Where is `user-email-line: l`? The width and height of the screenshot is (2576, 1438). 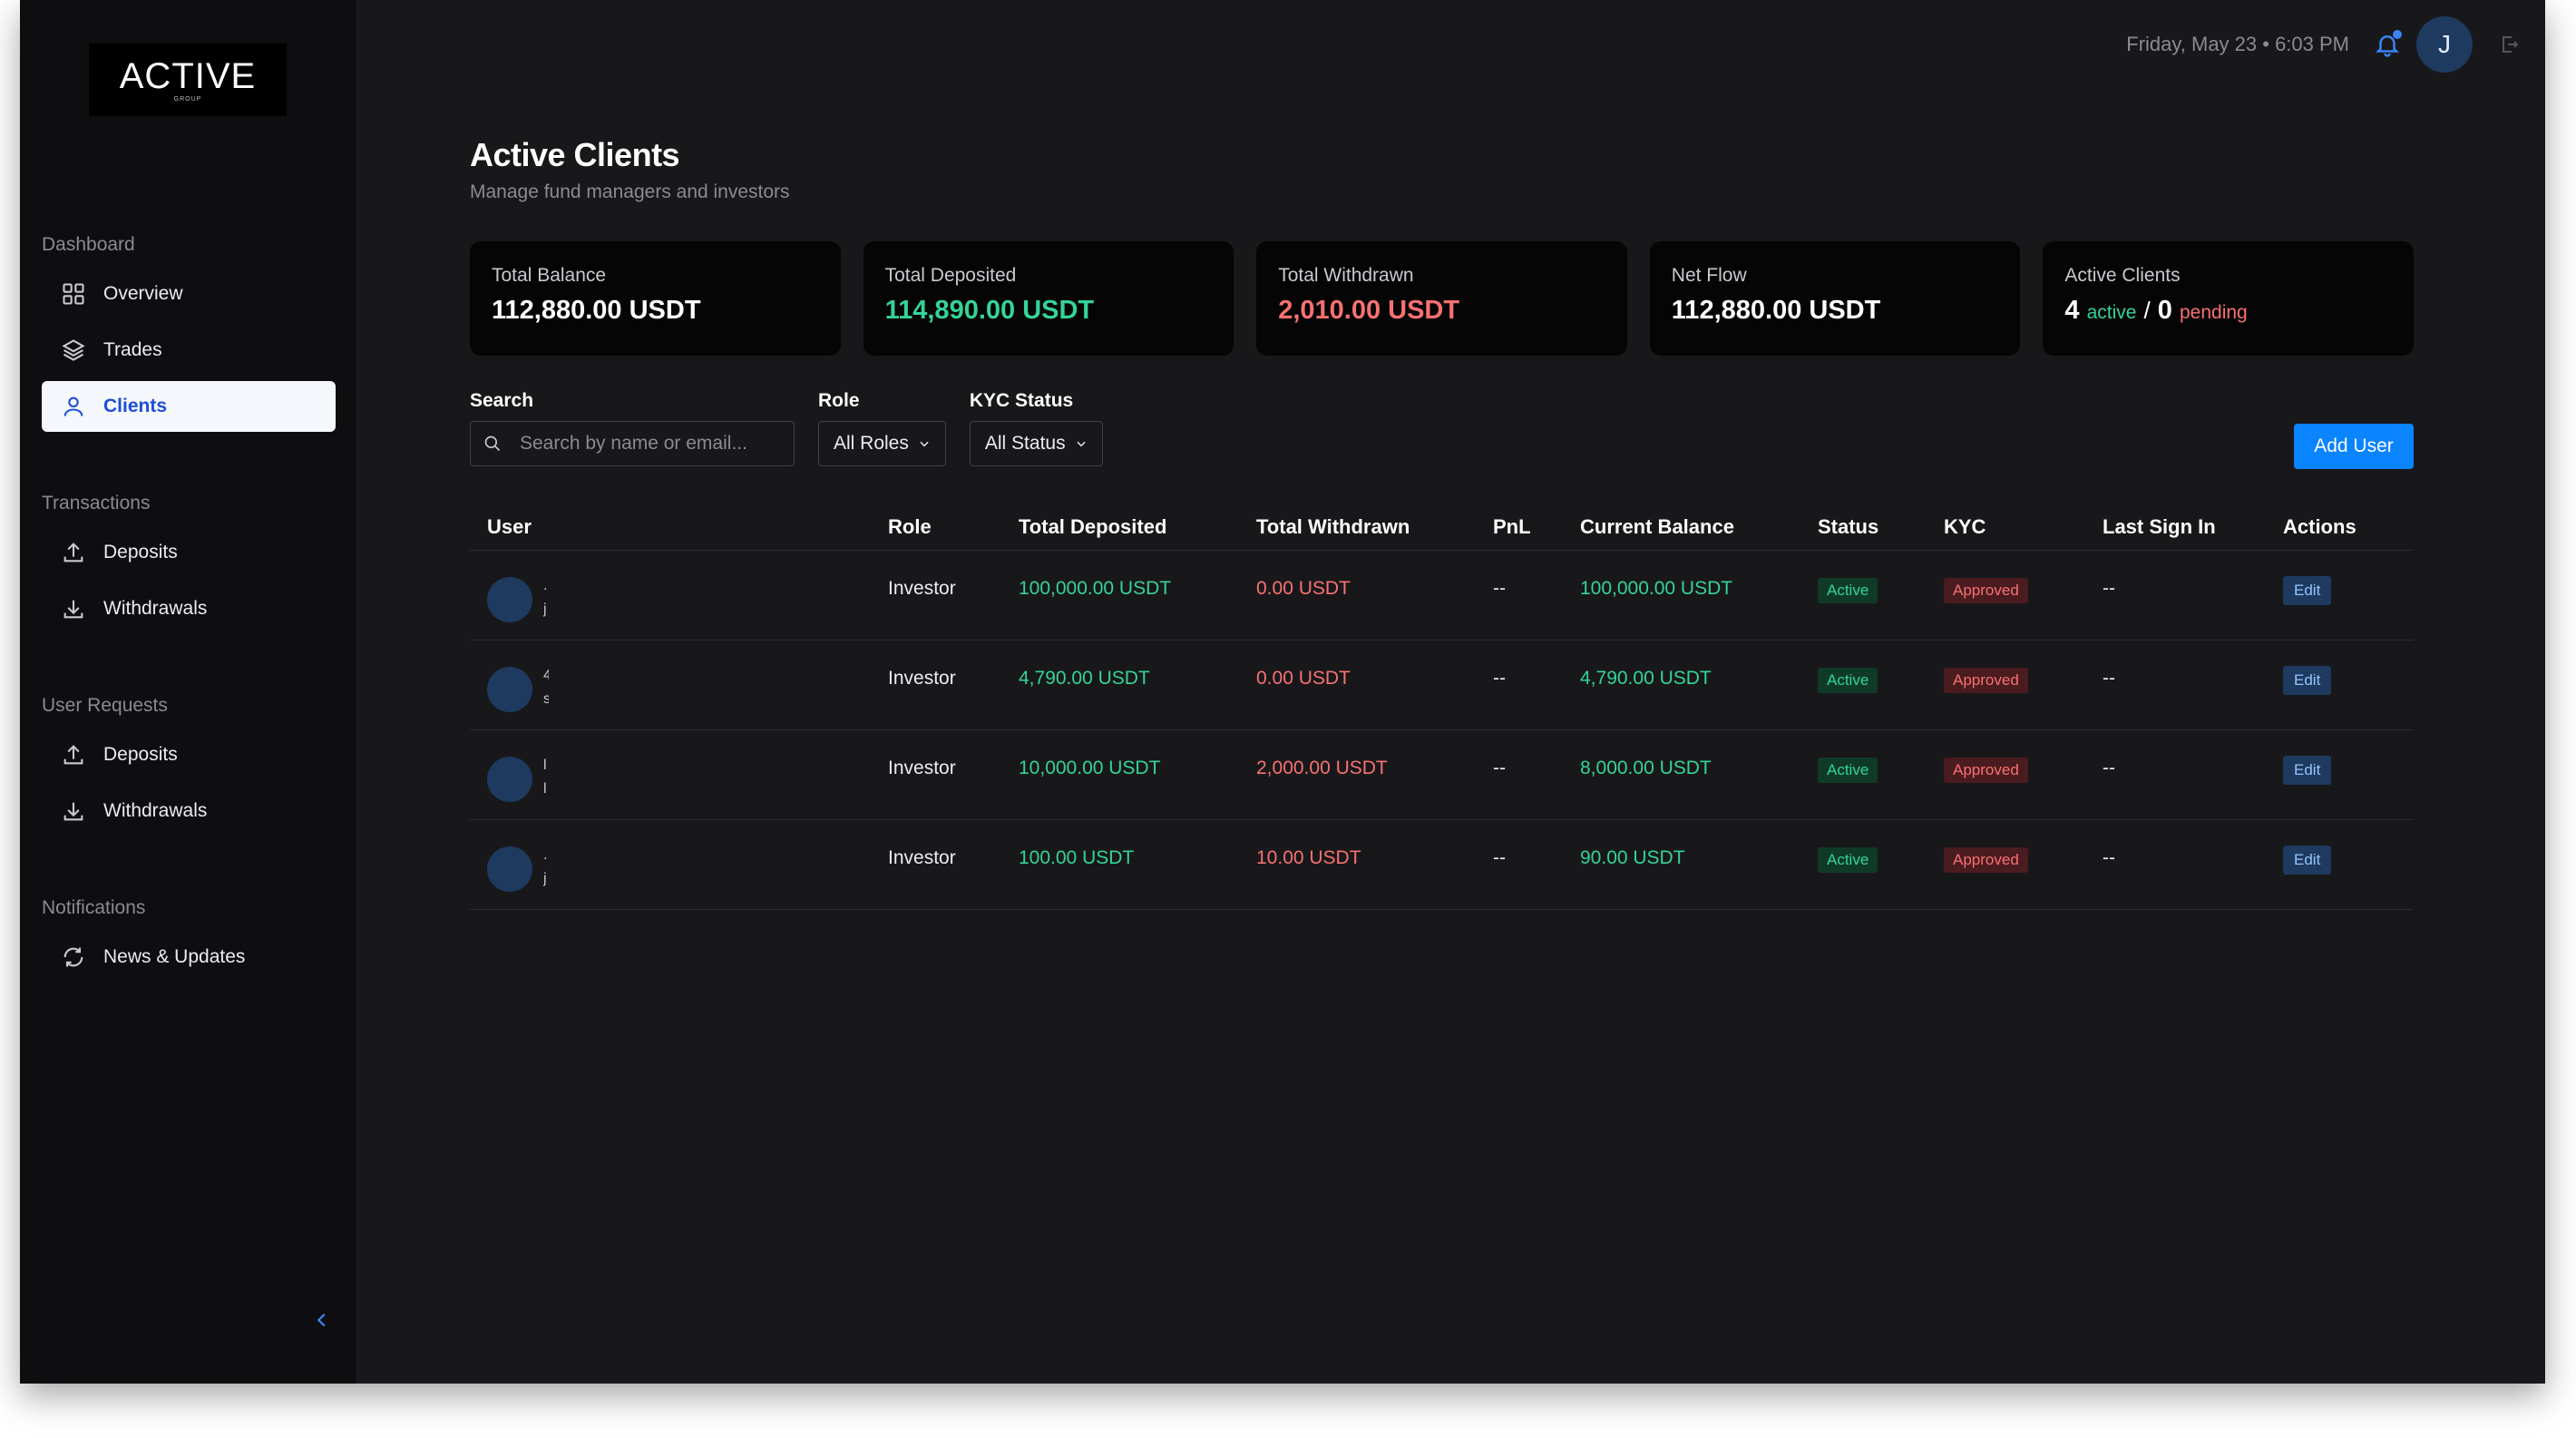 user-email-line: l is located at coordinates (545, 789).